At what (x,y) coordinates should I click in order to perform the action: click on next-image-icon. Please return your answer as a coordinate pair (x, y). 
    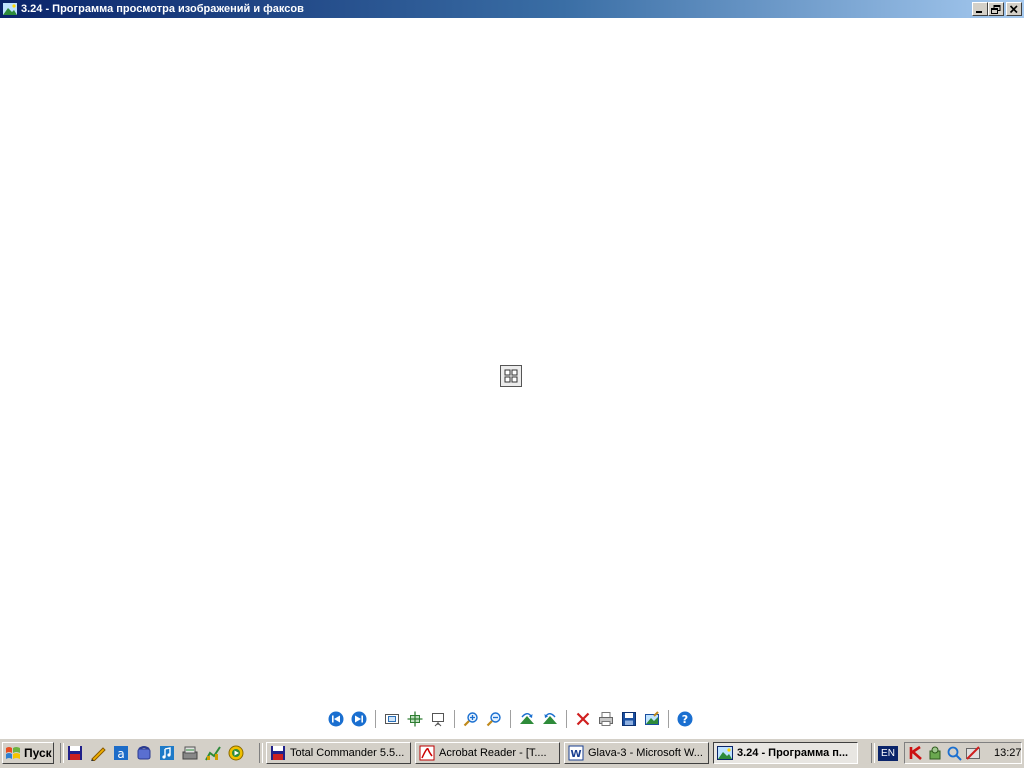
    Looking at the image, I should click on (359, 719).